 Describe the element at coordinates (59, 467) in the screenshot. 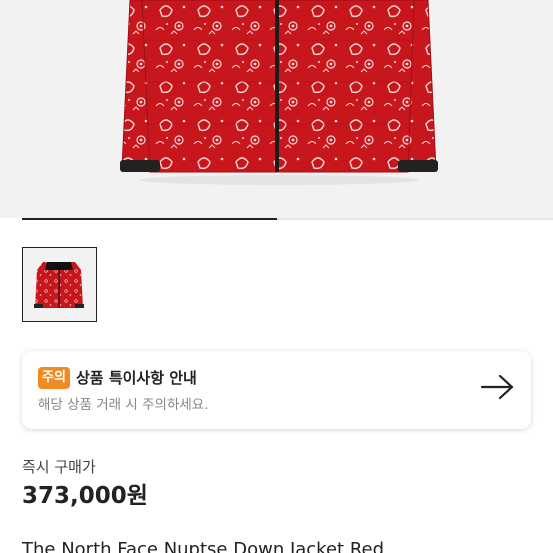

I see `price-label: 즉시 구매가` at that location.